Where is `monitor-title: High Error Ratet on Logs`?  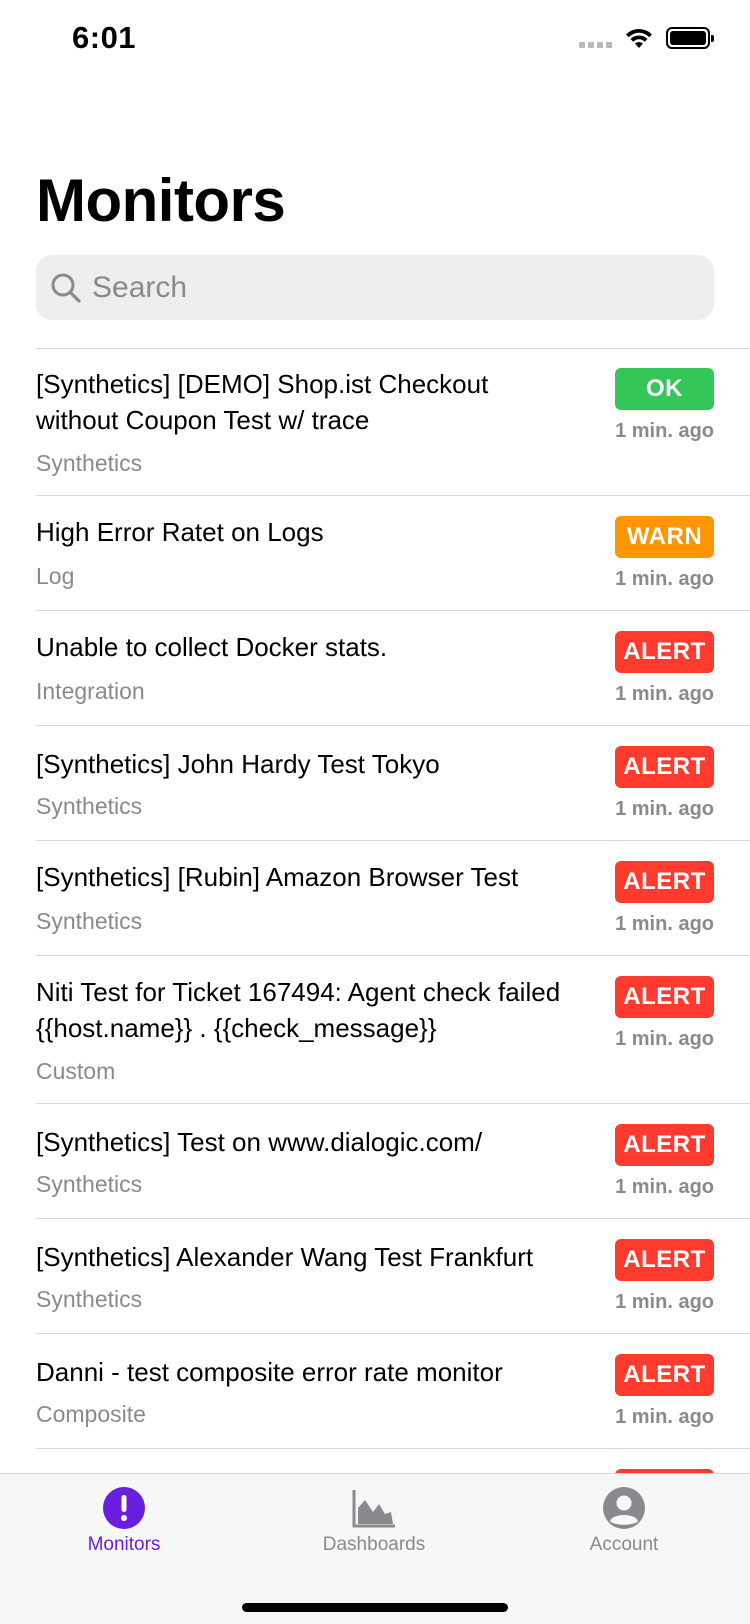
monitor-title: High Error Ratet on Logs is located at coordinates (180, 532).